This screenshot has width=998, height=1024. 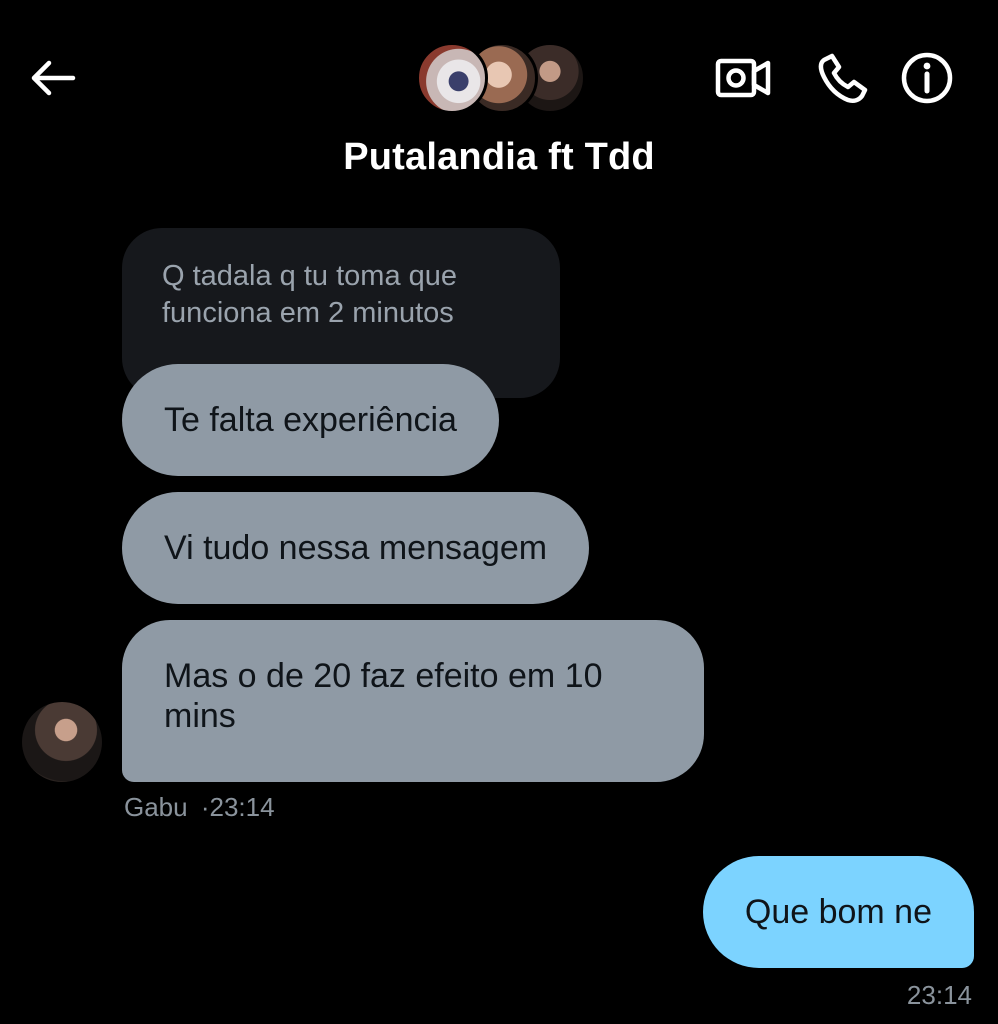 What do you see at coordinates (838, 912) in the screenshot?
I see `sent-message: Que bom ne` at bounding box center [838, 912].